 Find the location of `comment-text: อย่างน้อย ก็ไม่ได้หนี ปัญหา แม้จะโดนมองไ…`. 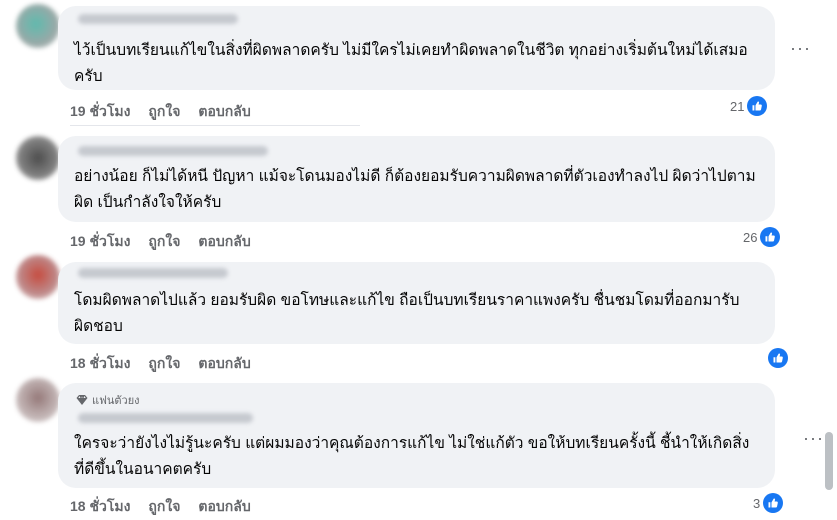

comment-text: อย่างน้อย ก็ไม่ได้หนี ปัญหา แม้จะโดนมองไ… is located at coordinates (415, 189).